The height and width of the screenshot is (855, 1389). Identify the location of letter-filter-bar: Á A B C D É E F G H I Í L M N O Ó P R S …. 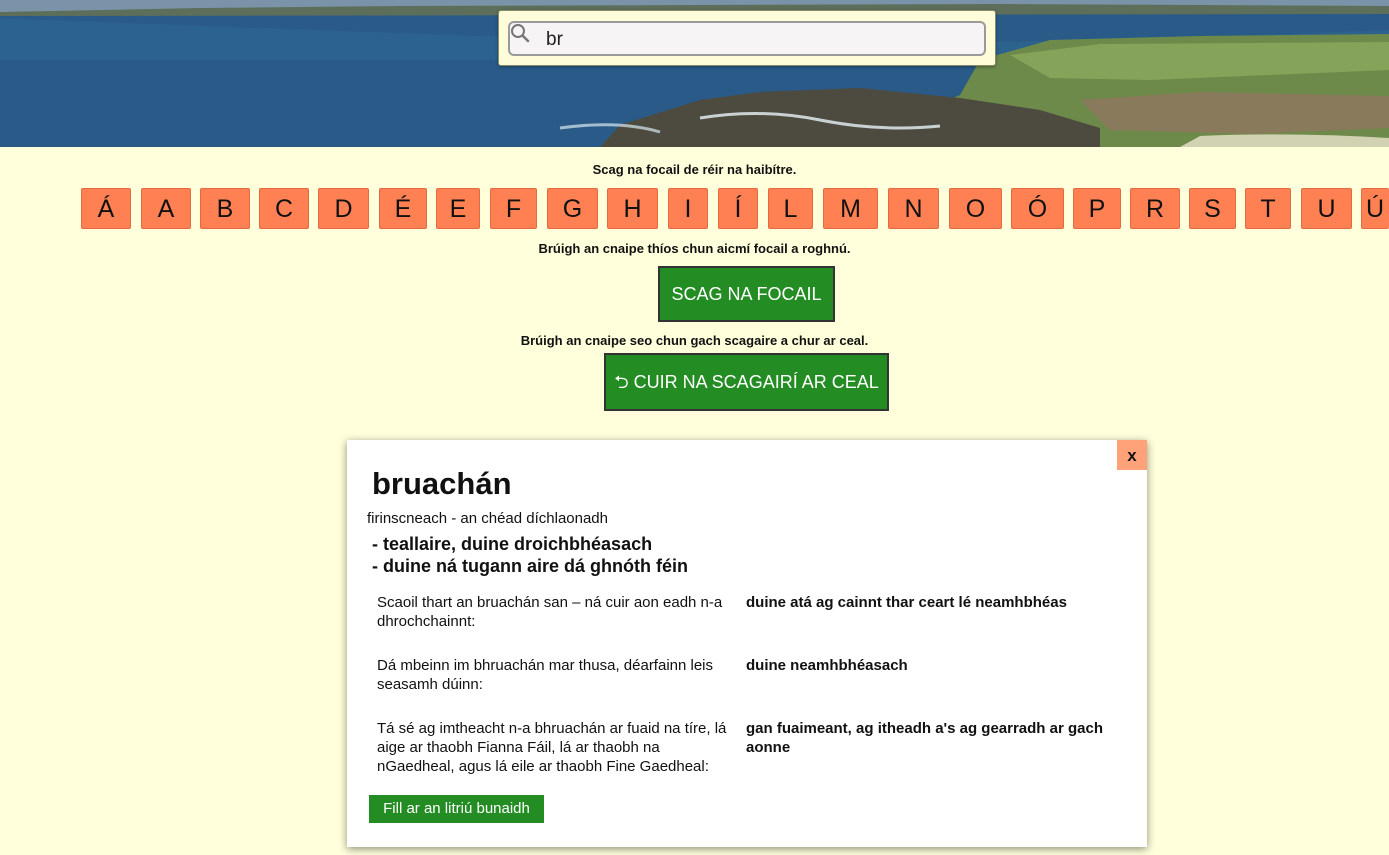
(694, 209).